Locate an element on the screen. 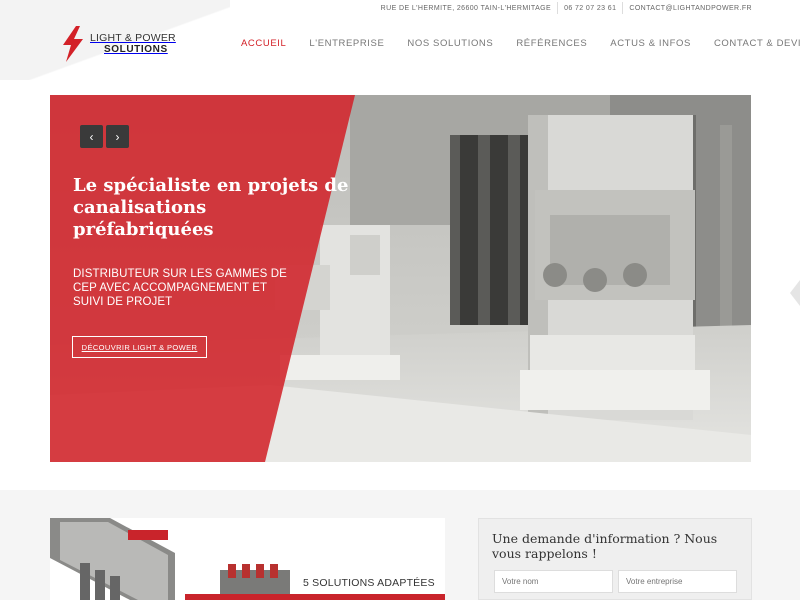  chevron-right-edge-icon is located at coordinates (795, 293).